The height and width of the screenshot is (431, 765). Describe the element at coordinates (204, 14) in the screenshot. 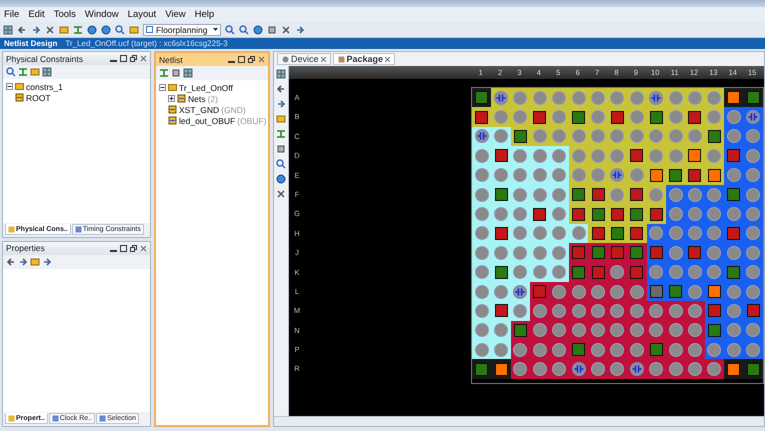

I see `menu-item: Help` at that location.